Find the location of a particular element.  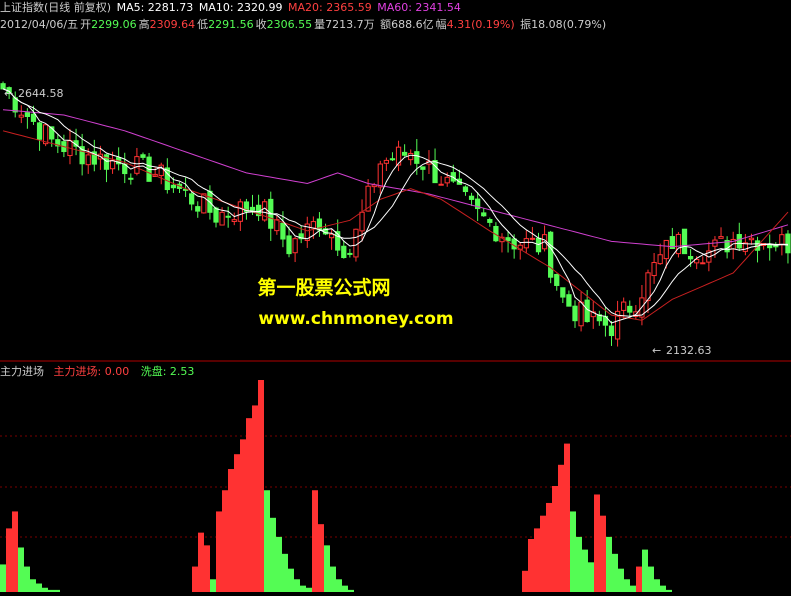

watermark-line-1: 第一股票公式网 is located at coordinates (324, 288).